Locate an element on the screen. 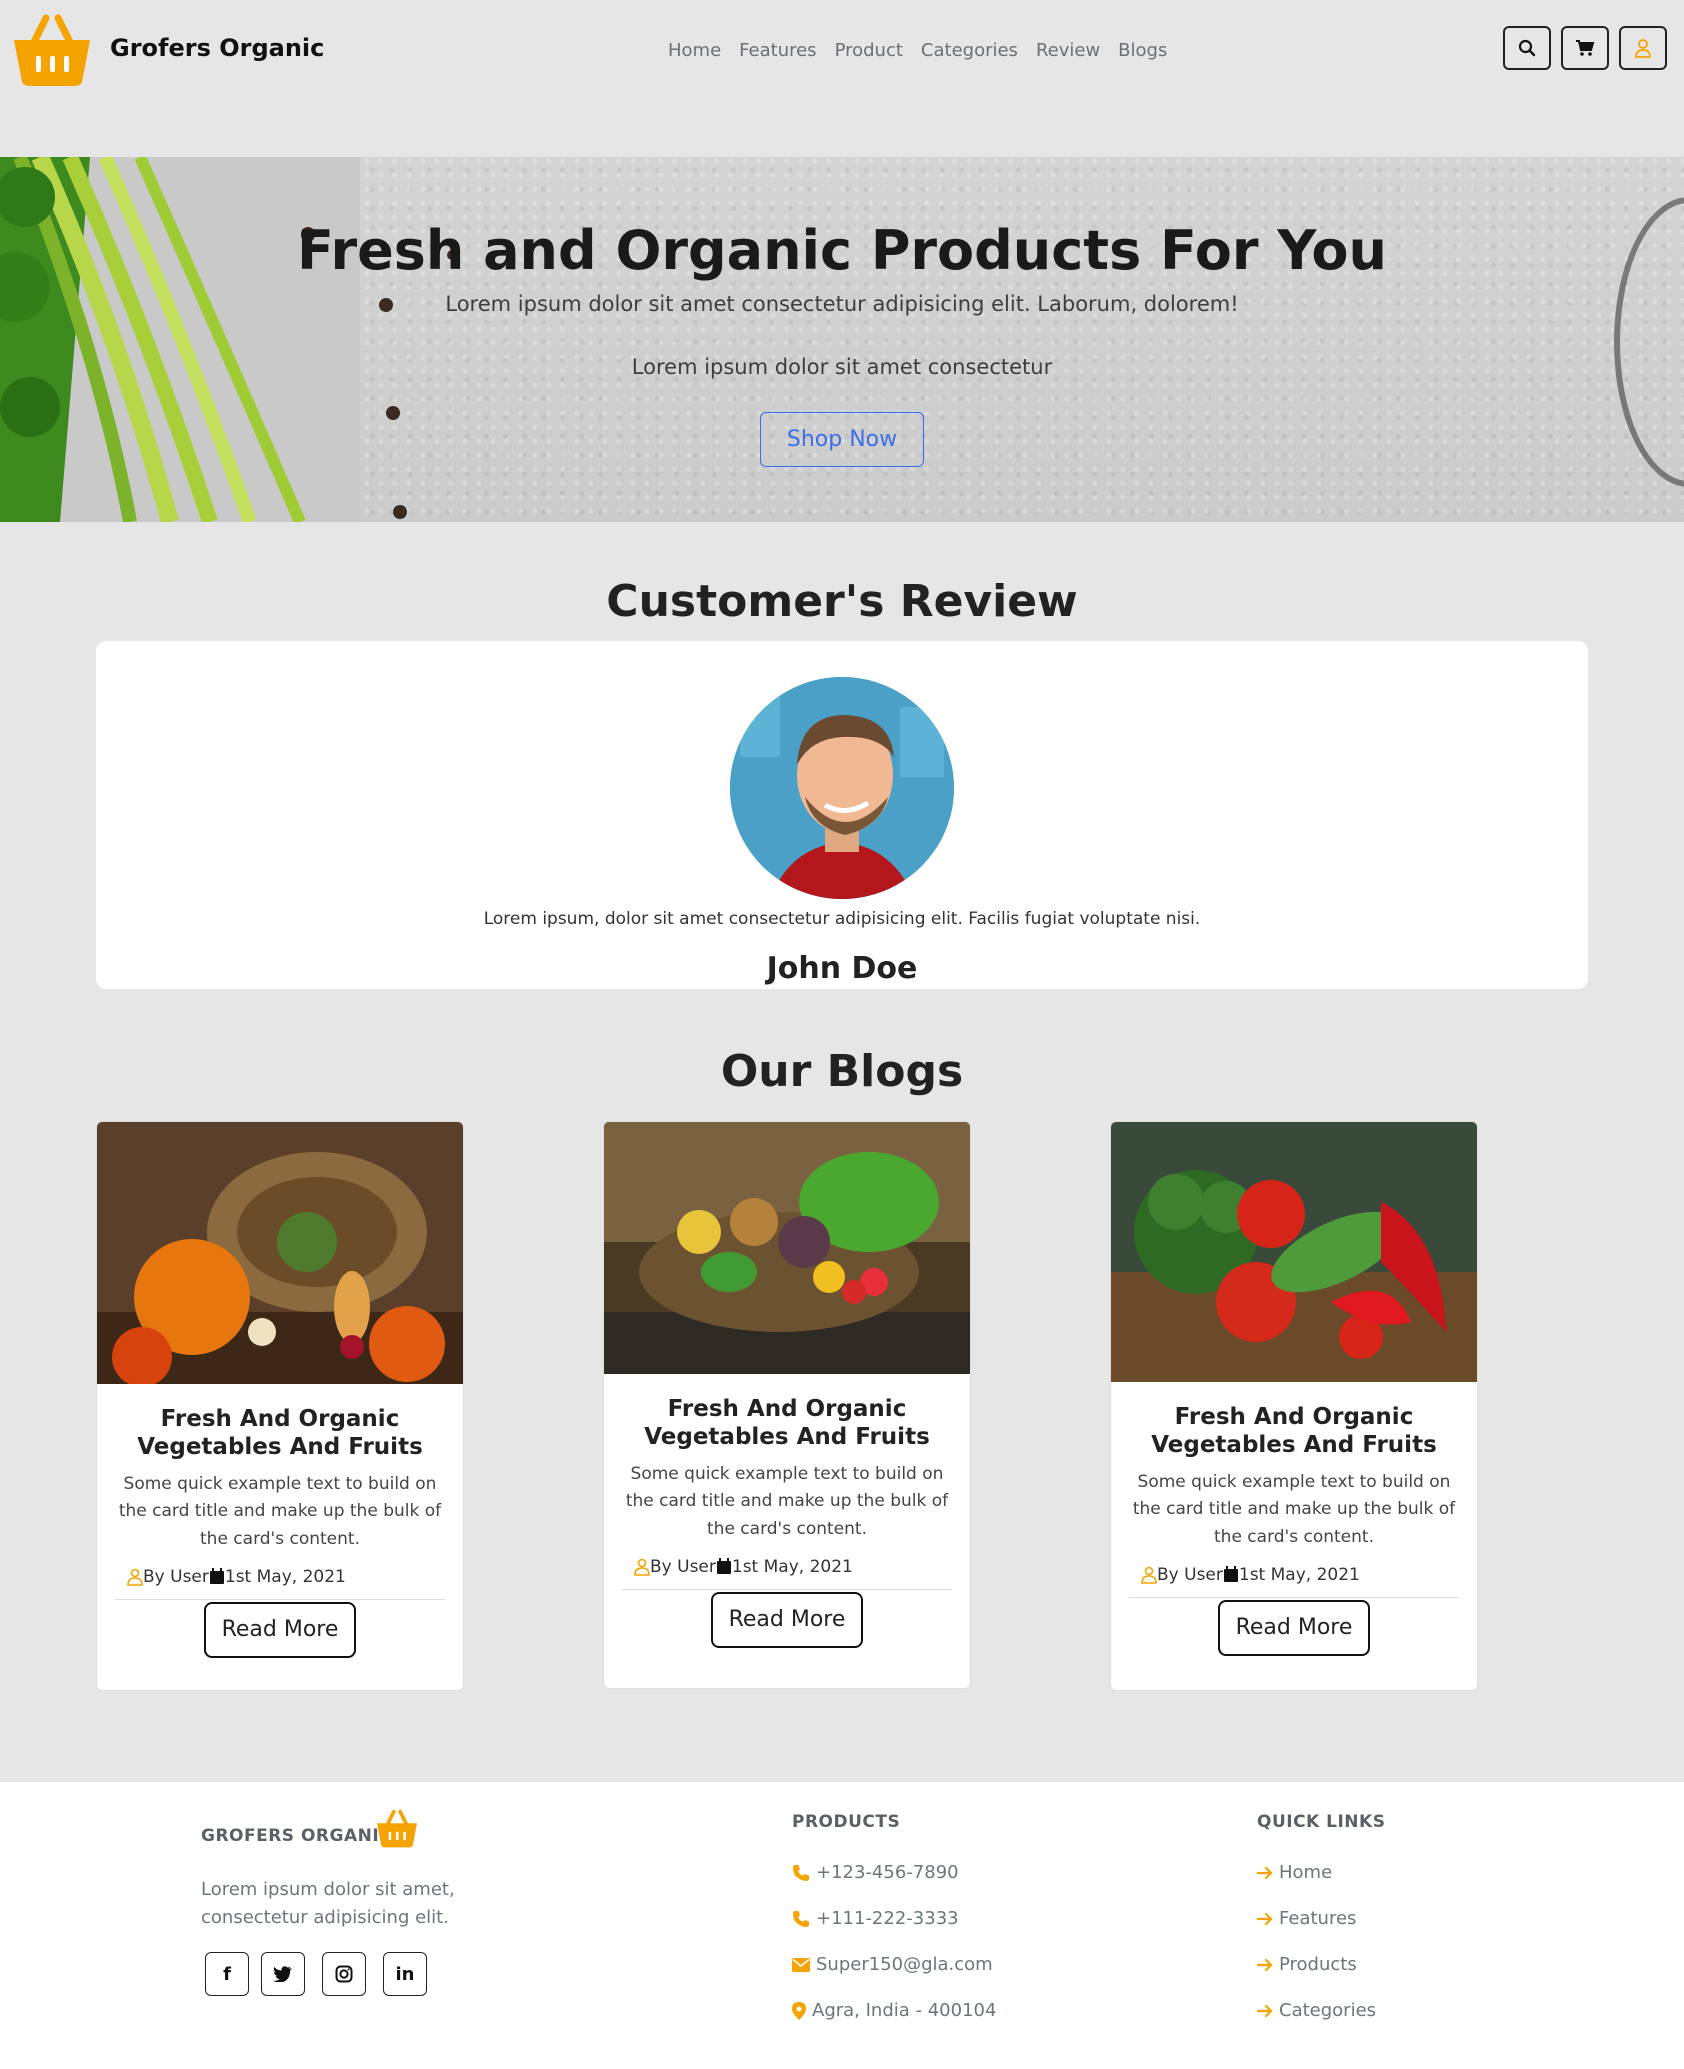 This screenshot has width=1684, height=2069. address-contact: Agra, India - 400104 is located at coordinates (894, 2010).